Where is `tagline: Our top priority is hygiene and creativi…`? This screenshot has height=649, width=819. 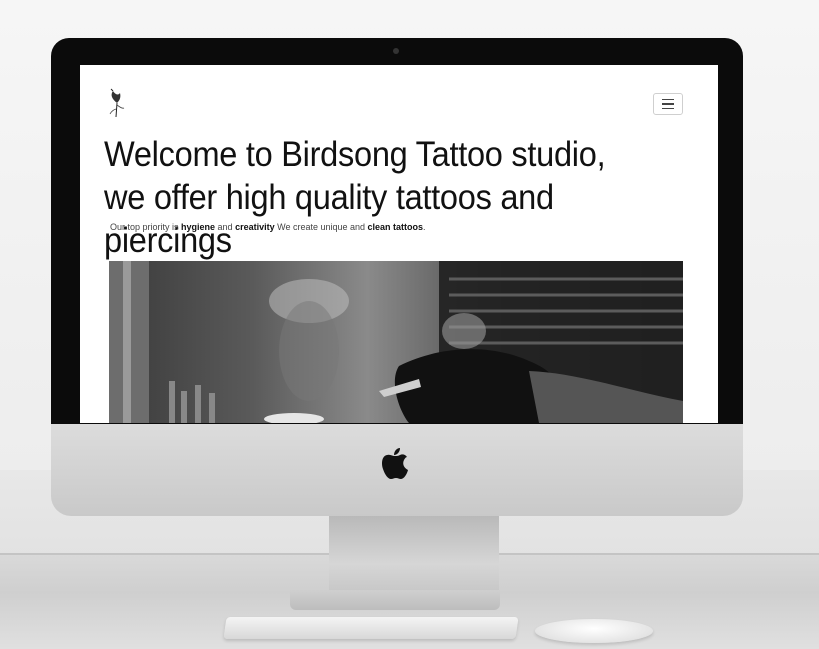 tagline: Our top priority is hygiene and creativi… is located at coordinates (268, 227).